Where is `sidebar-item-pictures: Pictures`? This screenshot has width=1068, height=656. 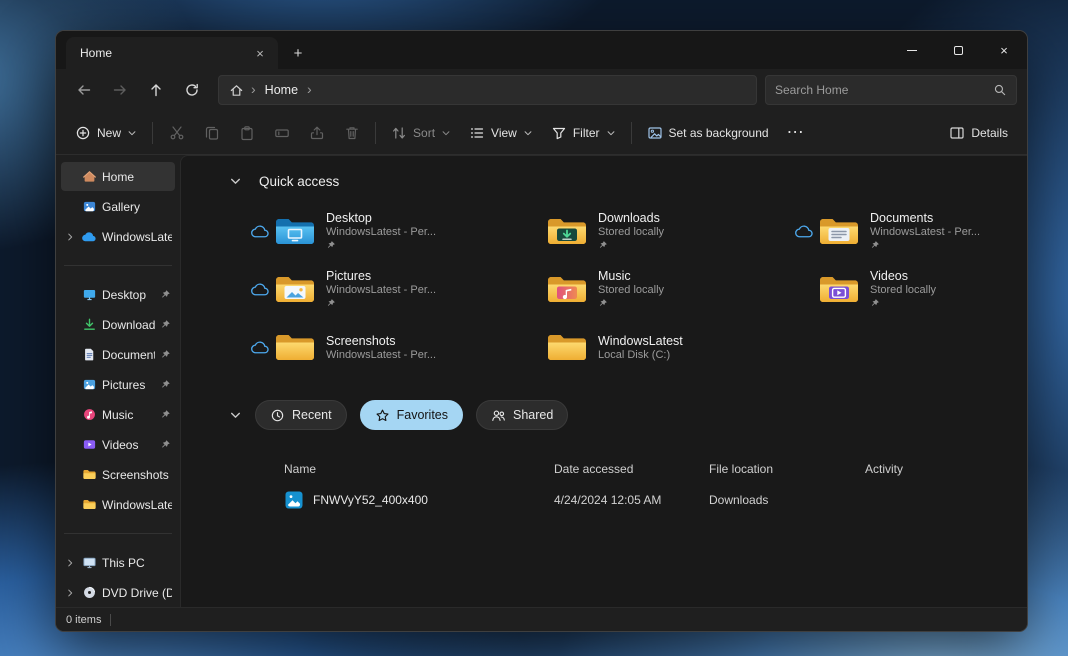 sidebar-item-pictures: Pictures is located at coordinates (118, 384).